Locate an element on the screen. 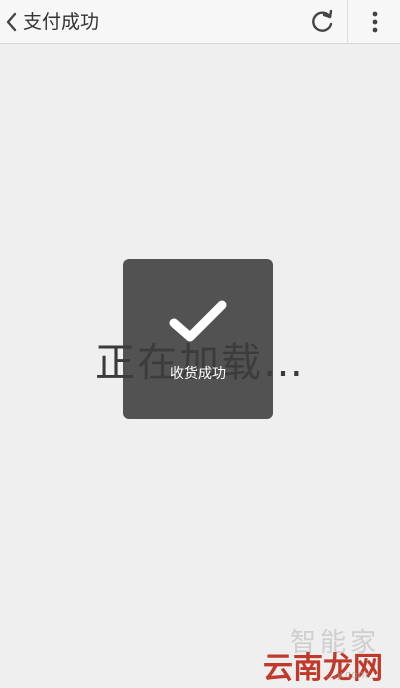 The image size is (400, 688). watermark-url: ...y.com is located at coordinates (347, 674).